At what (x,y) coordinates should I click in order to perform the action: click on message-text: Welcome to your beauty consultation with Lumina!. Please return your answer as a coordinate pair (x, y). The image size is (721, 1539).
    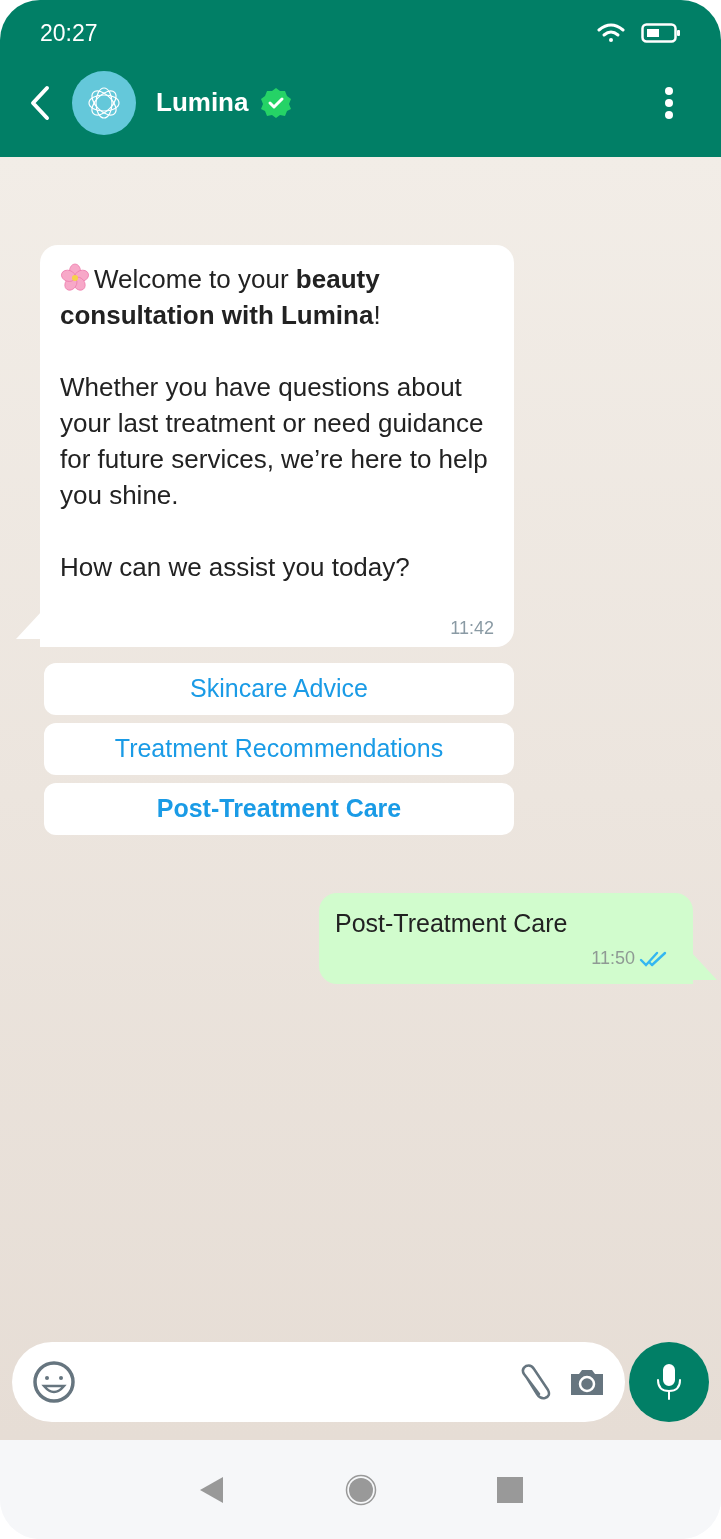
    Looking at the image, I should click on (221, 297).